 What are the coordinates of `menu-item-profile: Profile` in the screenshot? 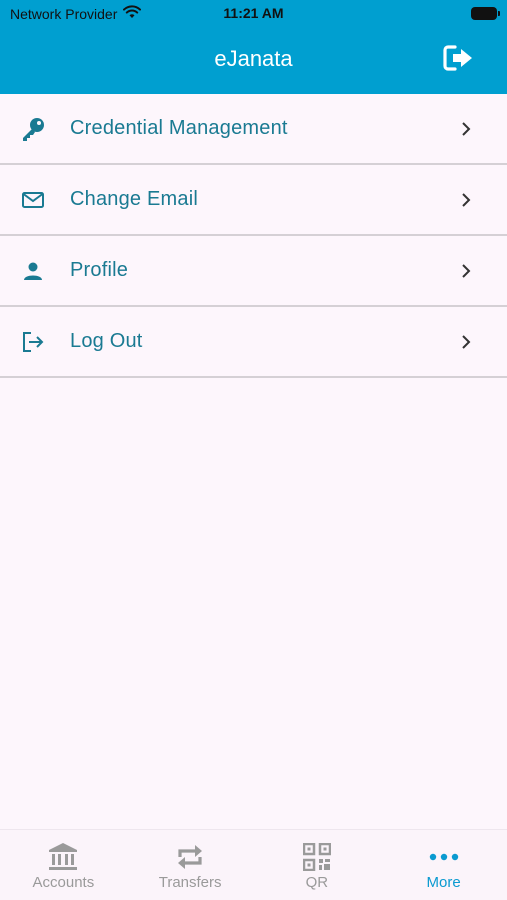 It's located at (253, 271).